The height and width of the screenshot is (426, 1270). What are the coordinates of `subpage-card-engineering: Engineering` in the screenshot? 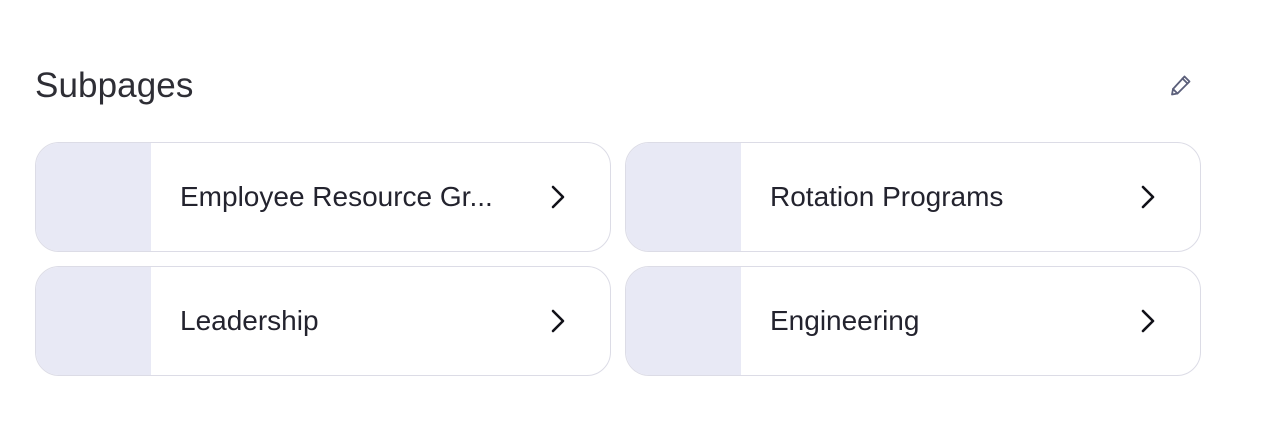 It's located at (913, 321).